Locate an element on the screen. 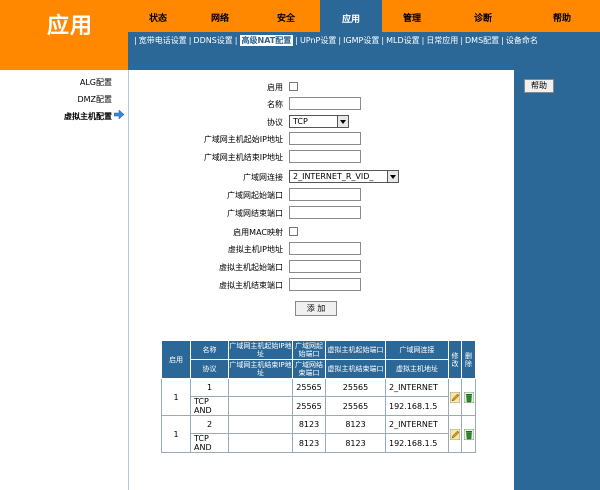  wan-conn-label: 广域网连接 is located at coordinates (263, 177).